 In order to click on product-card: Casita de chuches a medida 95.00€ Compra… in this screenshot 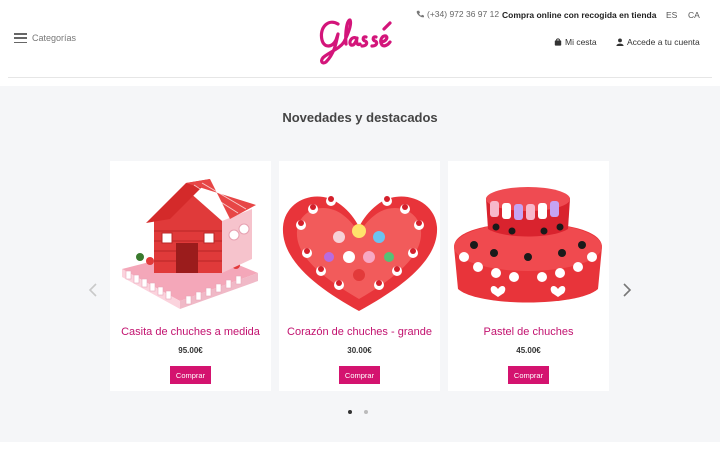, I will do `click(190, 276)`.